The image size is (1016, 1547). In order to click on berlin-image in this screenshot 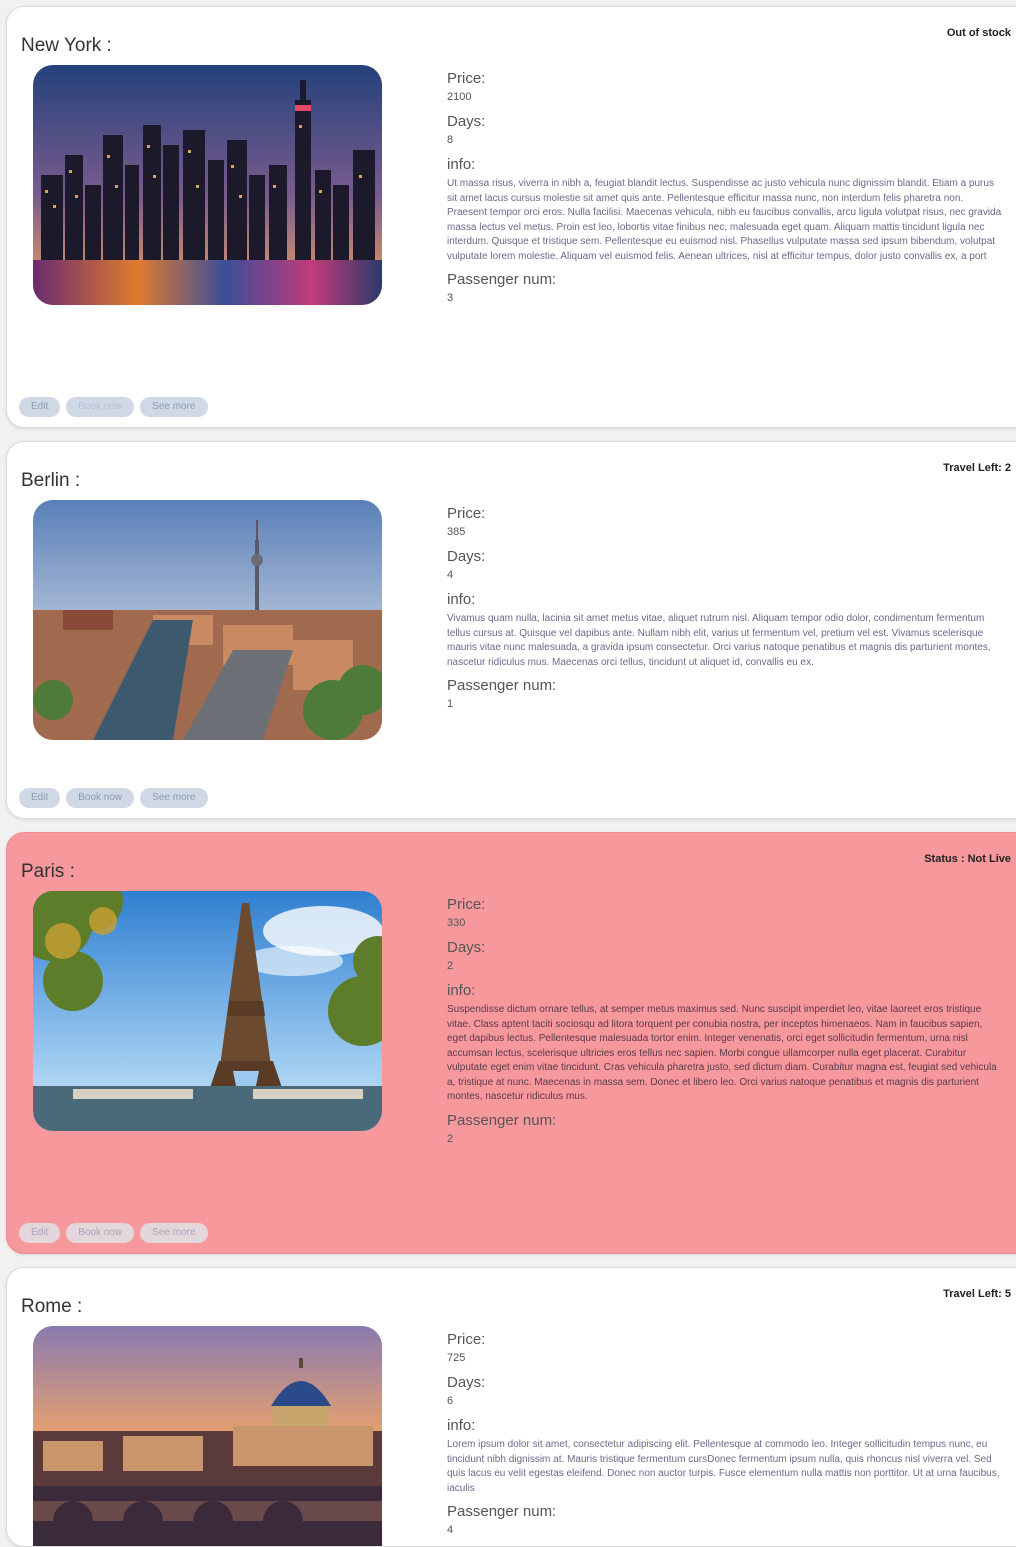, I will do `click(207, 620)`.